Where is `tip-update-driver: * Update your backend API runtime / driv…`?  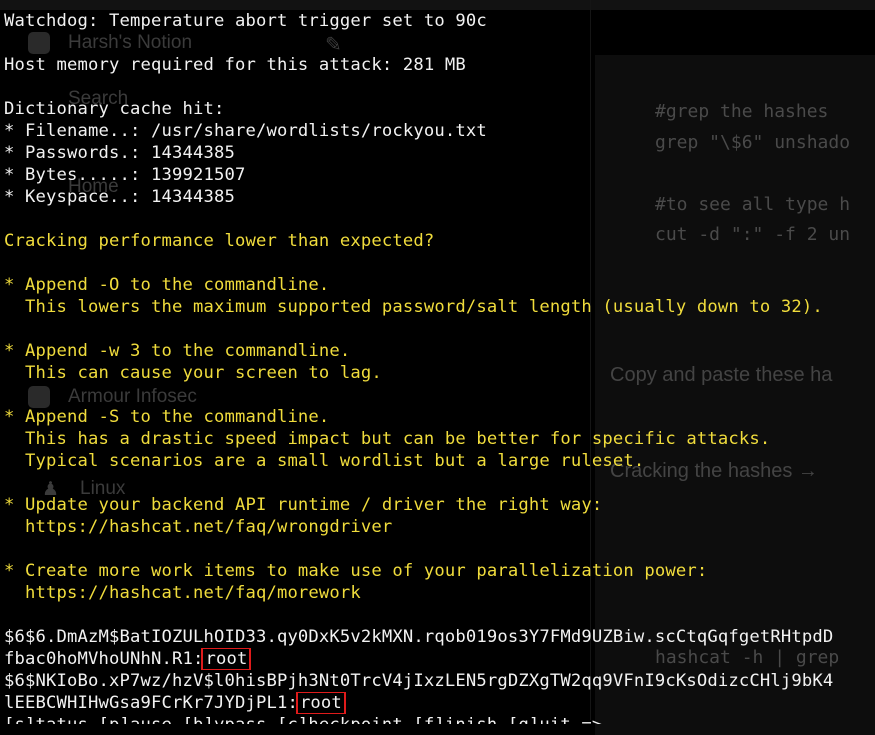 tip-update-driver: * Update your backend API runtime / driv… is located at coordinates (303, 505).